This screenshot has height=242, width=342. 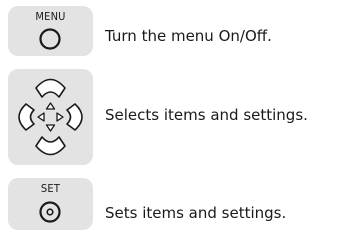 What do you see at coordinates (206, 115) in the screenshot?
I see `arrow-description: Selects items and settings.` at bounding box center [206, 115].